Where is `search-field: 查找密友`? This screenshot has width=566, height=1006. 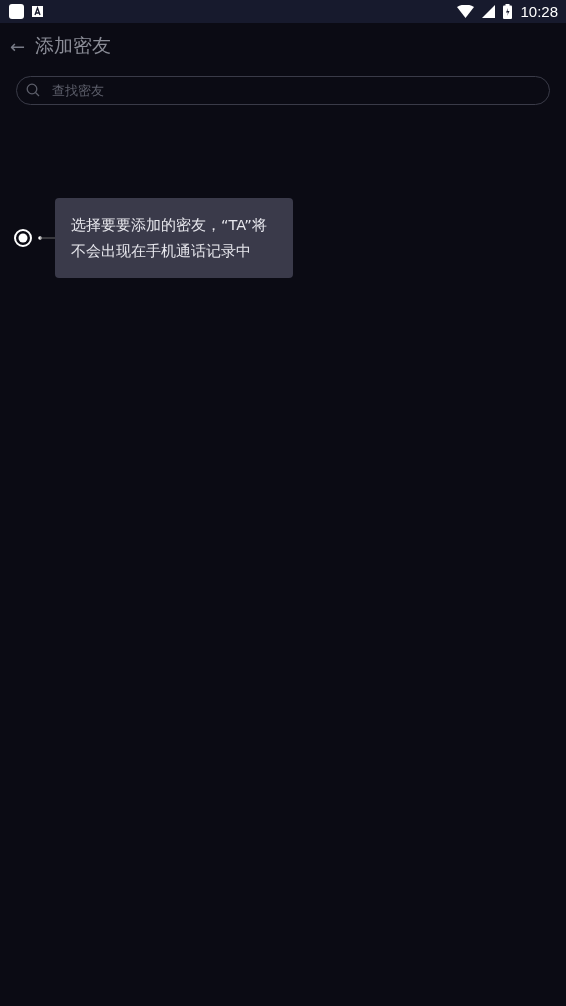
search-field: 查找密友 is located at coordinates (283, 90).